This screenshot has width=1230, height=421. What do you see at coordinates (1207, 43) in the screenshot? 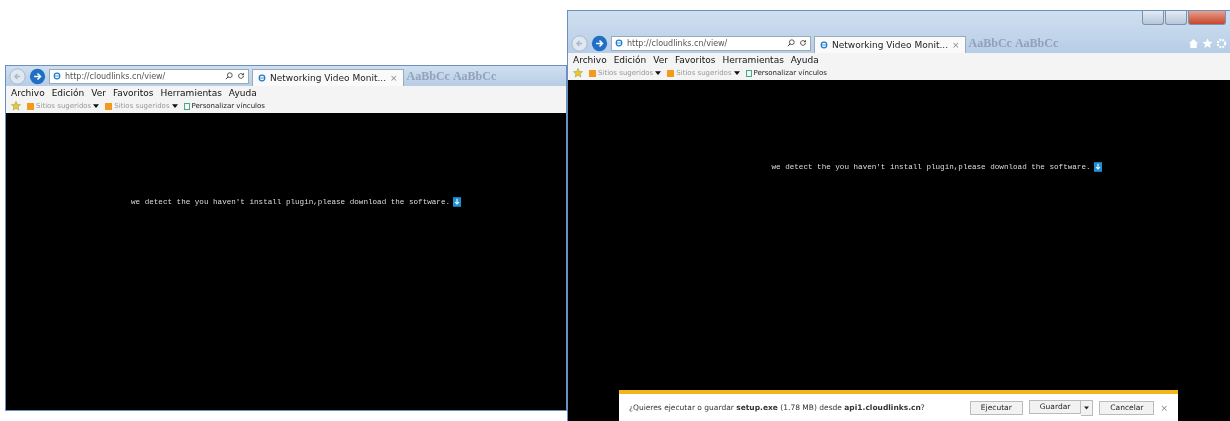
I see `star-icon` at bounding box center [1207, 43].